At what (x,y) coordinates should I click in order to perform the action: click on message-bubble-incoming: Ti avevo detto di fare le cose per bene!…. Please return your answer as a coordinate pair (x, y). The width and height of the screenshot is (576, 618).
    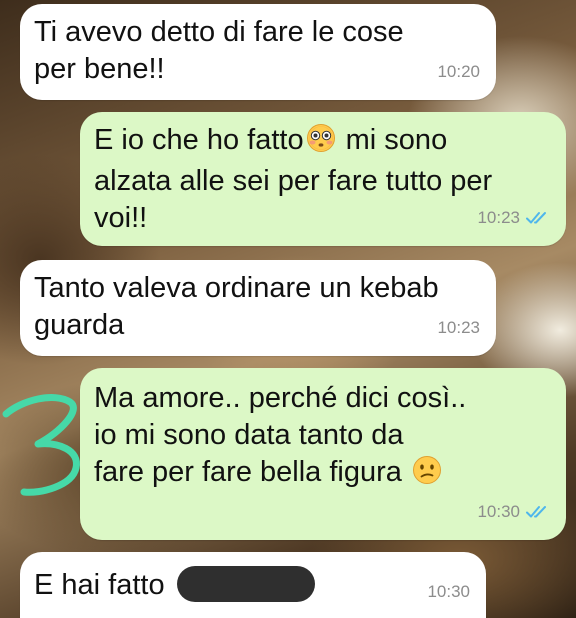
    Looking at the image, I should click on (258, 52).